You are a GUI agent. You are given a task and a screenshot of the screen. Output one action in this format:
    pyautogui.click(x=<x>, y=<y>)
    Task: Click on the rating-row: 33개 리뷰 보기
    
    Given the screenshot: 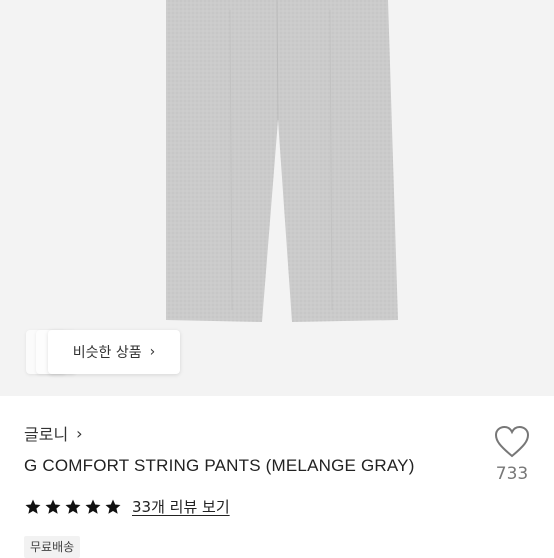 What is the action you would take?
    pyautogui.click(x=127, y=506)
    